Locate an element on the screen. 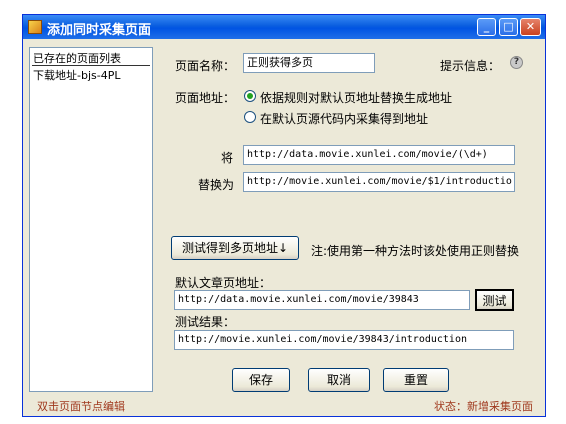  replace-from-input: http://data.movie.xunlei.com/movie/(\d+) is located at coordinates (379, 155).